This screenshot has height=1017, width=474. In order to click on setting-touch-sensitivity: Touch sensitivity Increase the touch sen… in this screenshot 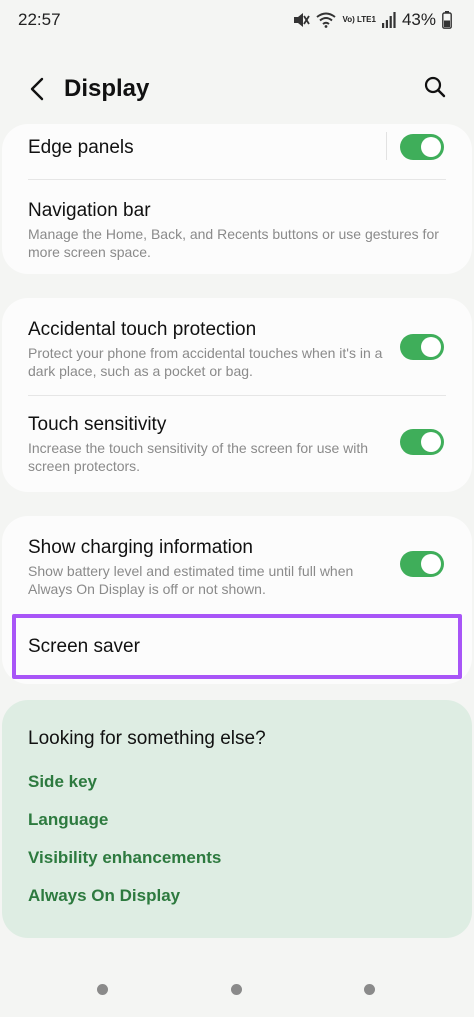, I will do `click(237, 444)`.